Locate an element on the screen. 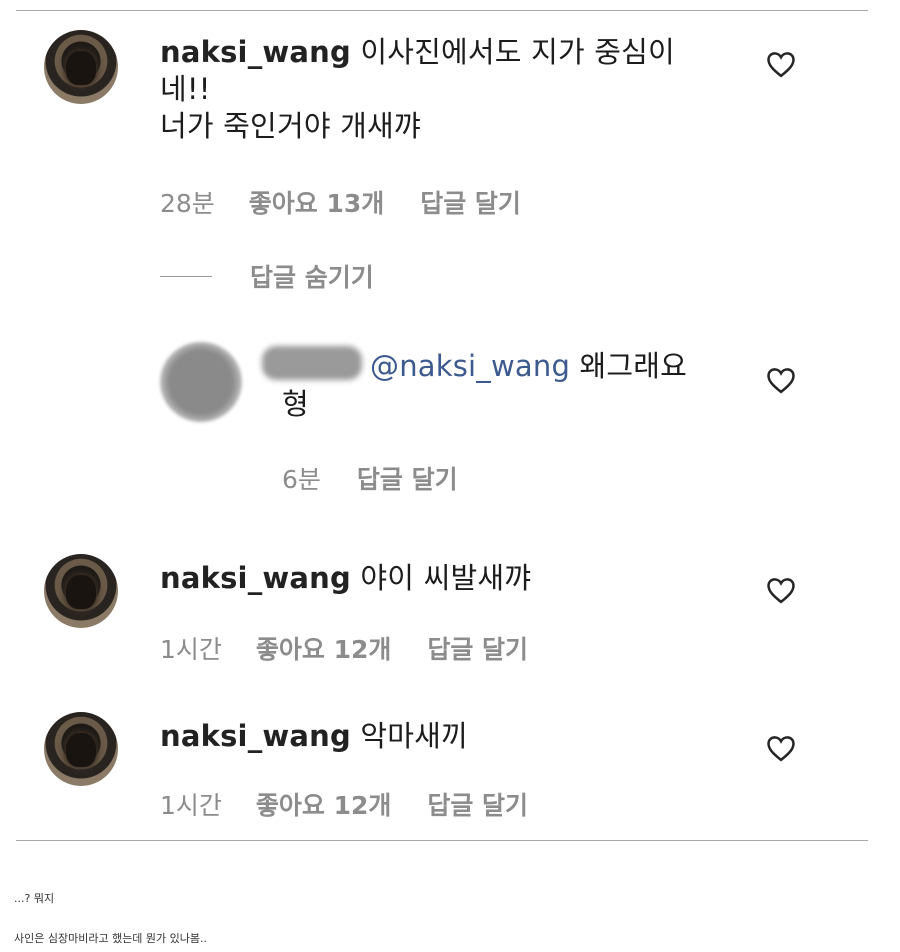 This screenshot has height=952, width=900. reply-text: @naksi_wang 왜그래요 is located at coordinates (570, 366).